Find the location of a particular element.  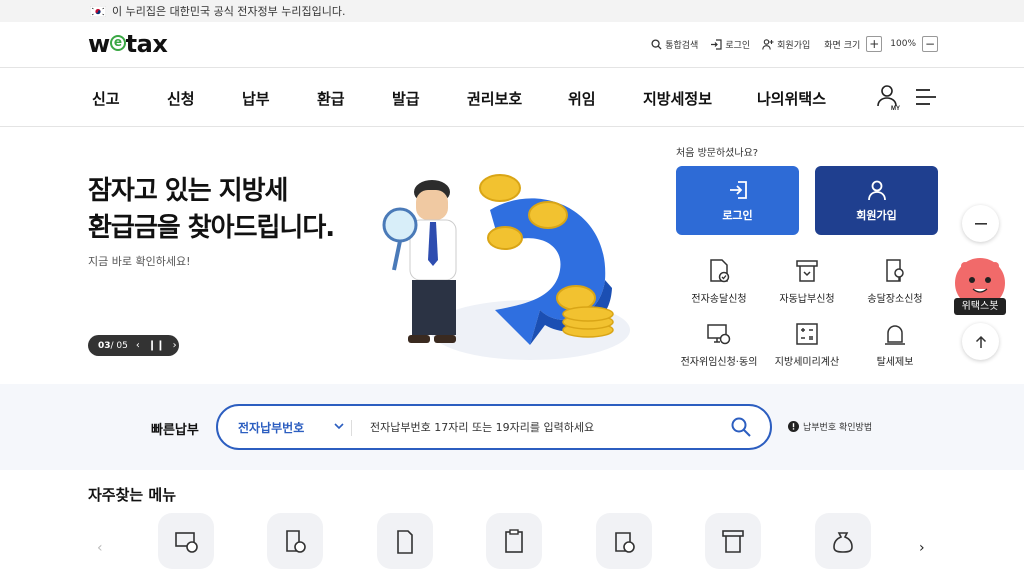

utility-menu: 통합검색 로그인 회원가입 화면 크기 + 100% − is located at coordinates (788, 44).